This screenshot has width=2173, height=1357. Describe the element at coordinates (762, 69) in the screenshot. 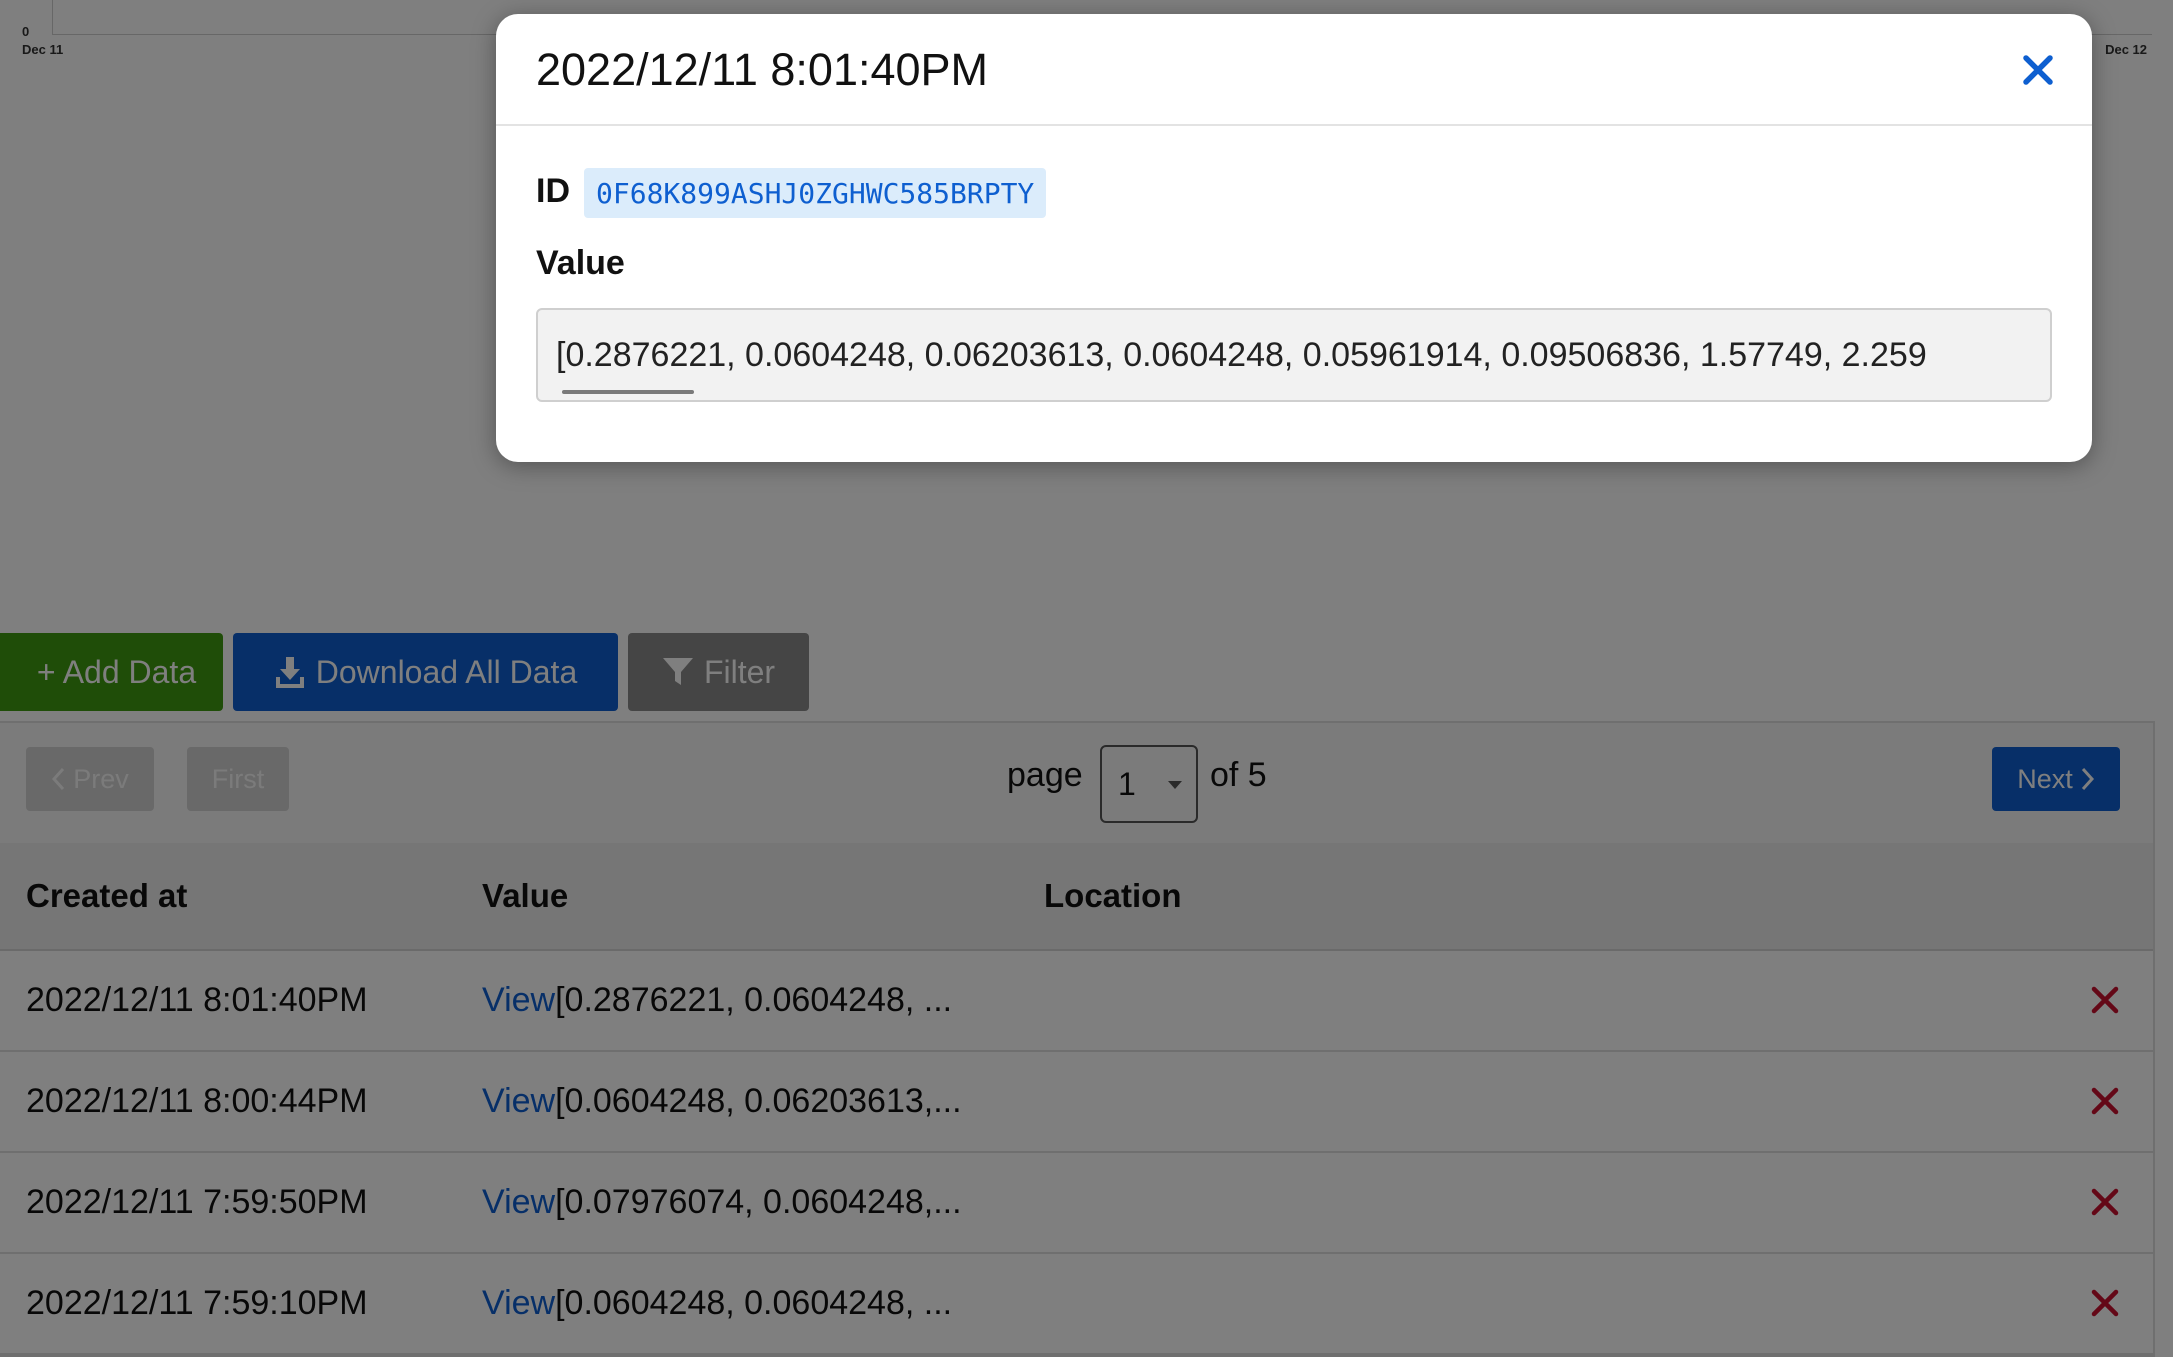

I see `modal-title: 2022/12/11 8:01:40PM` at that location.